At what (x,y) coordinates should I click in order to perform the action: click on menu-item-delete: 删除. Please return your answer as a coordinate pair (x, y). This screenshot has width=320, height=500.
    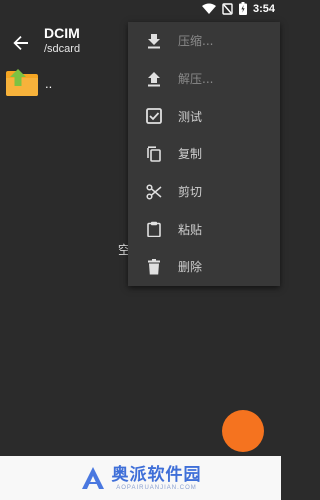
    Looking at the image, I should click on (204, 267).